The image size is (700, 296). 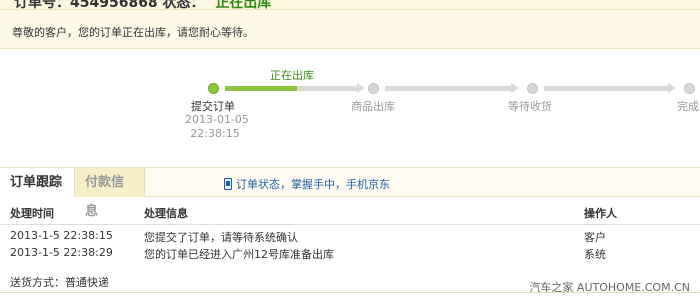 I want to click on step-ship-dot, so click(x=373, y=88).